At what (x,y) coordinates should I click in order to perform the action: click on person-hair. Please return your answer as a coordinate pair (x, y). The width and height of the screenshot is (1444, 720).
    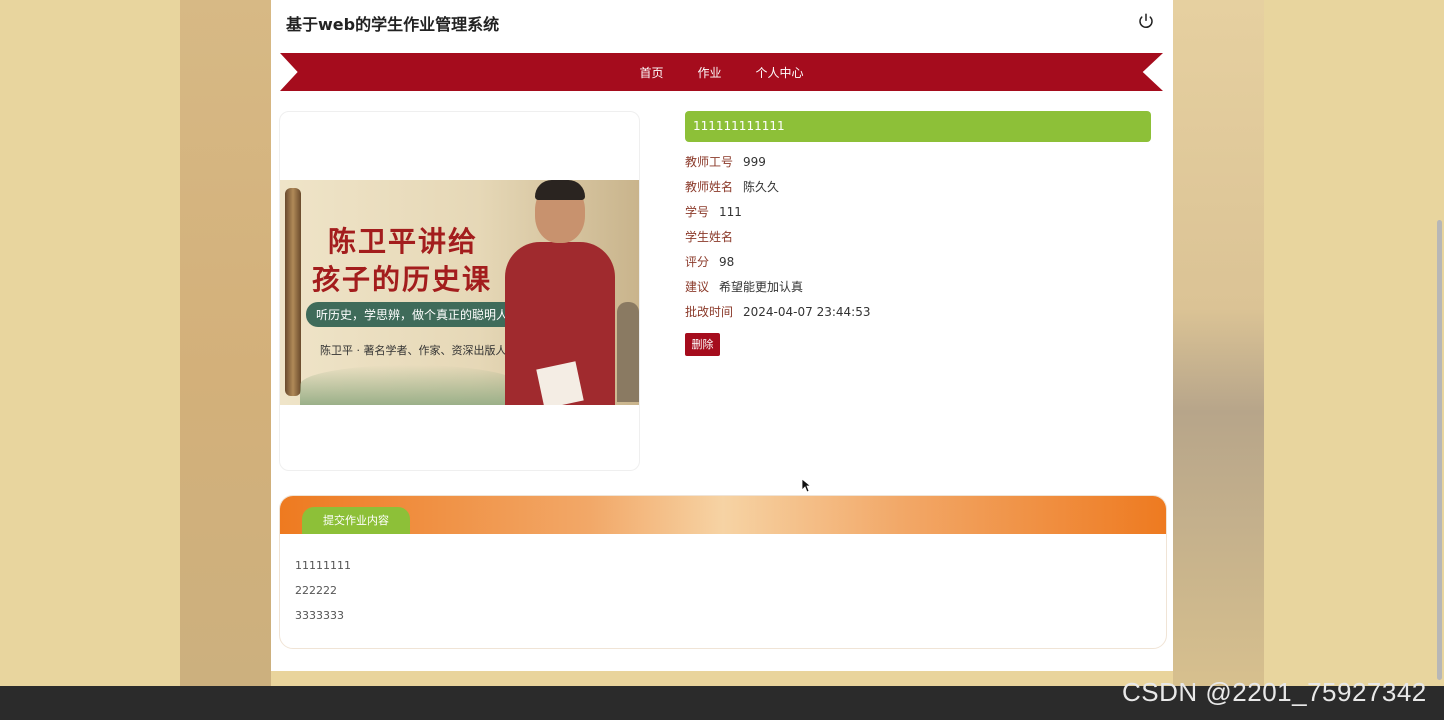
    Looking at the image, I should click on (560, 190).